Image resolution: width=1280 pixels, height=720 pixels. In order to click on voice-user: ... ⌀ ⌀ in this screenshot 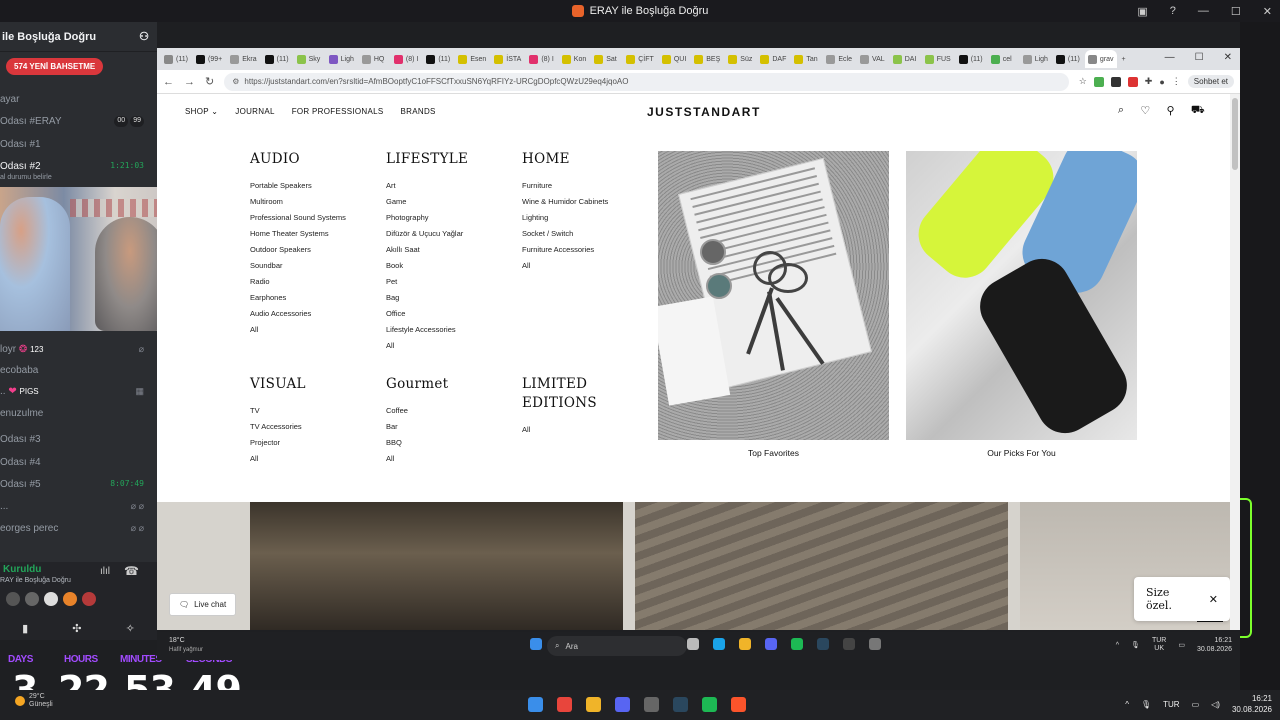, I will do `click(75, 506)`.